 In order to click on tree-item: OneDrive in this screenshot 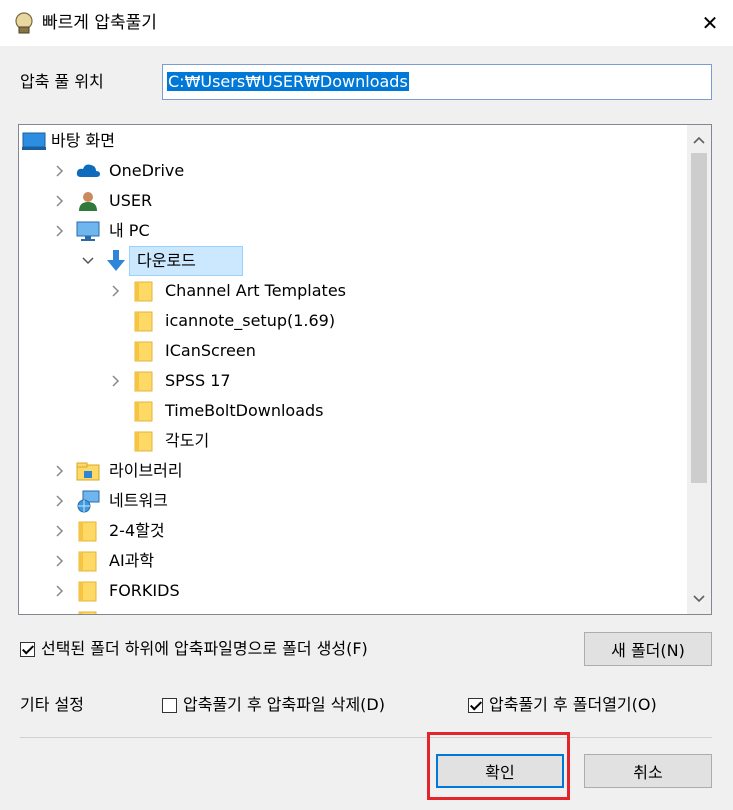, I will do `click(353, 171)`.